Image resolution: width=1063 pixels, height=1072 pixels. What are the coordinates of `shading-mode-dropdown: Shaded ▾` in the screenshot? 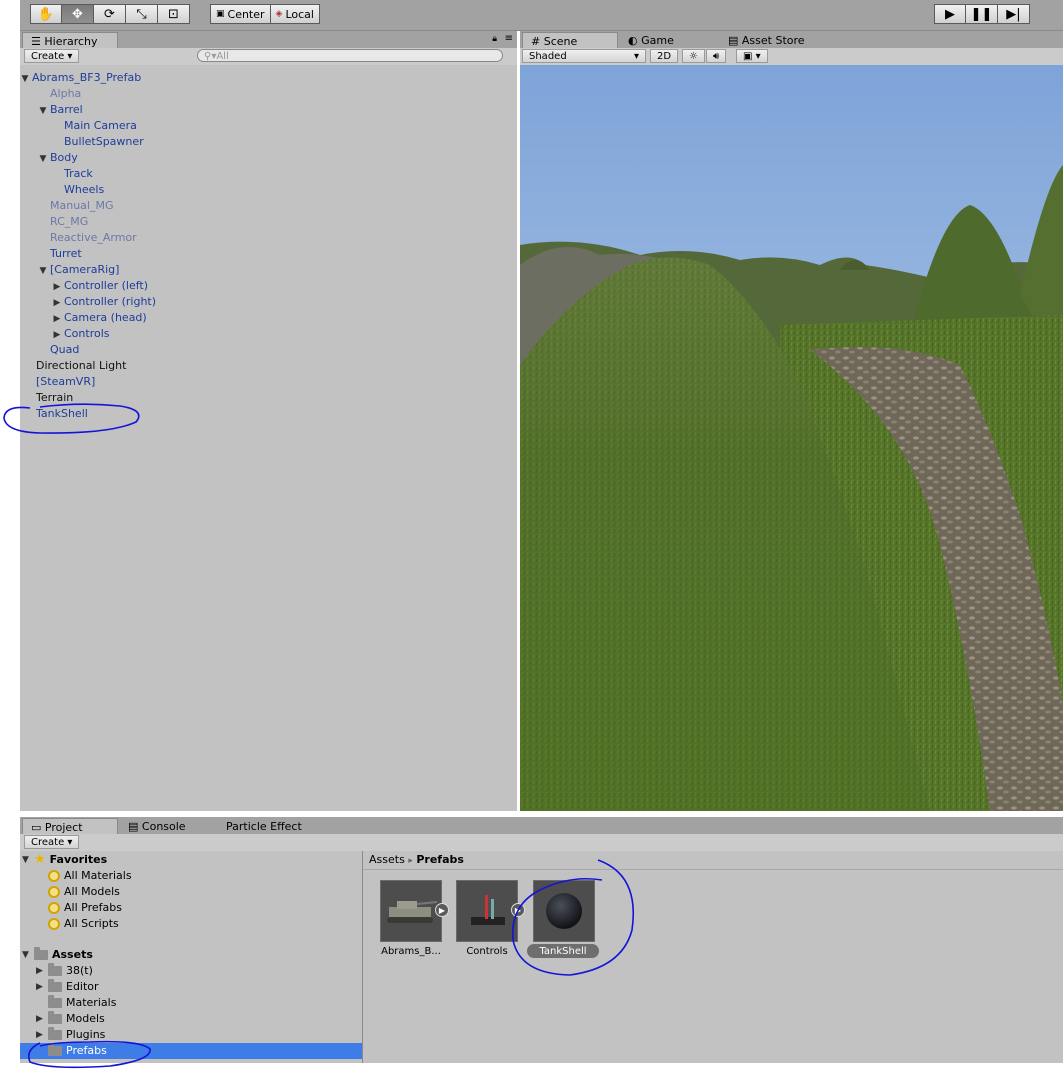 It's located at (584, 56).